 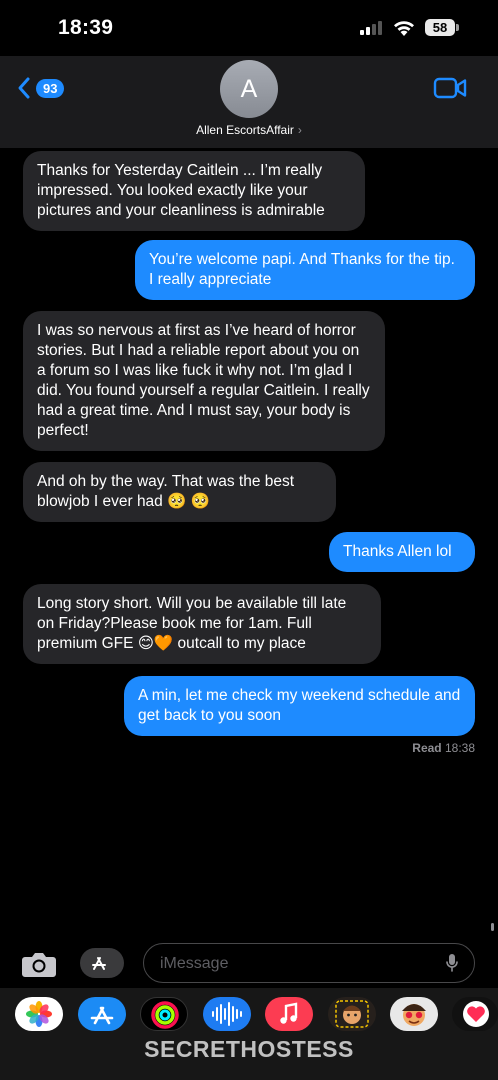 I want to click on contact-name-button: Allen EscortsAffair ›, so click(x=249, y=130).